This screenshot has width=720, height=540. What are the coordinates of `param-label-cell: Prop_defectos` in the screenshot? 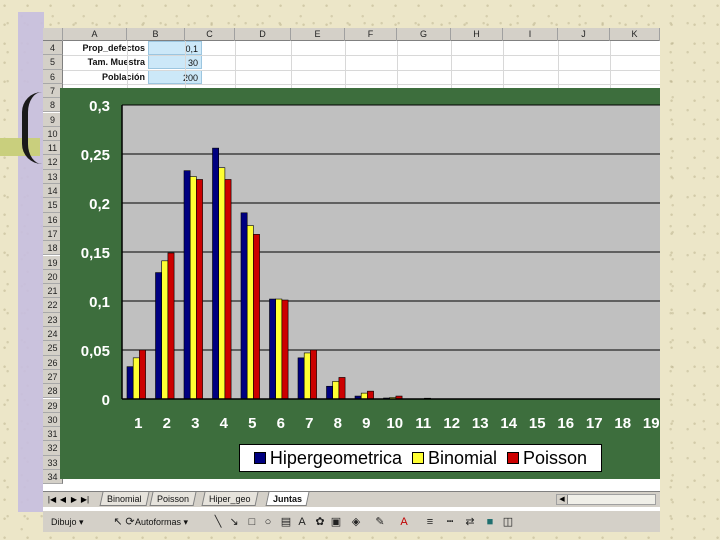 It's located at (106, 48).